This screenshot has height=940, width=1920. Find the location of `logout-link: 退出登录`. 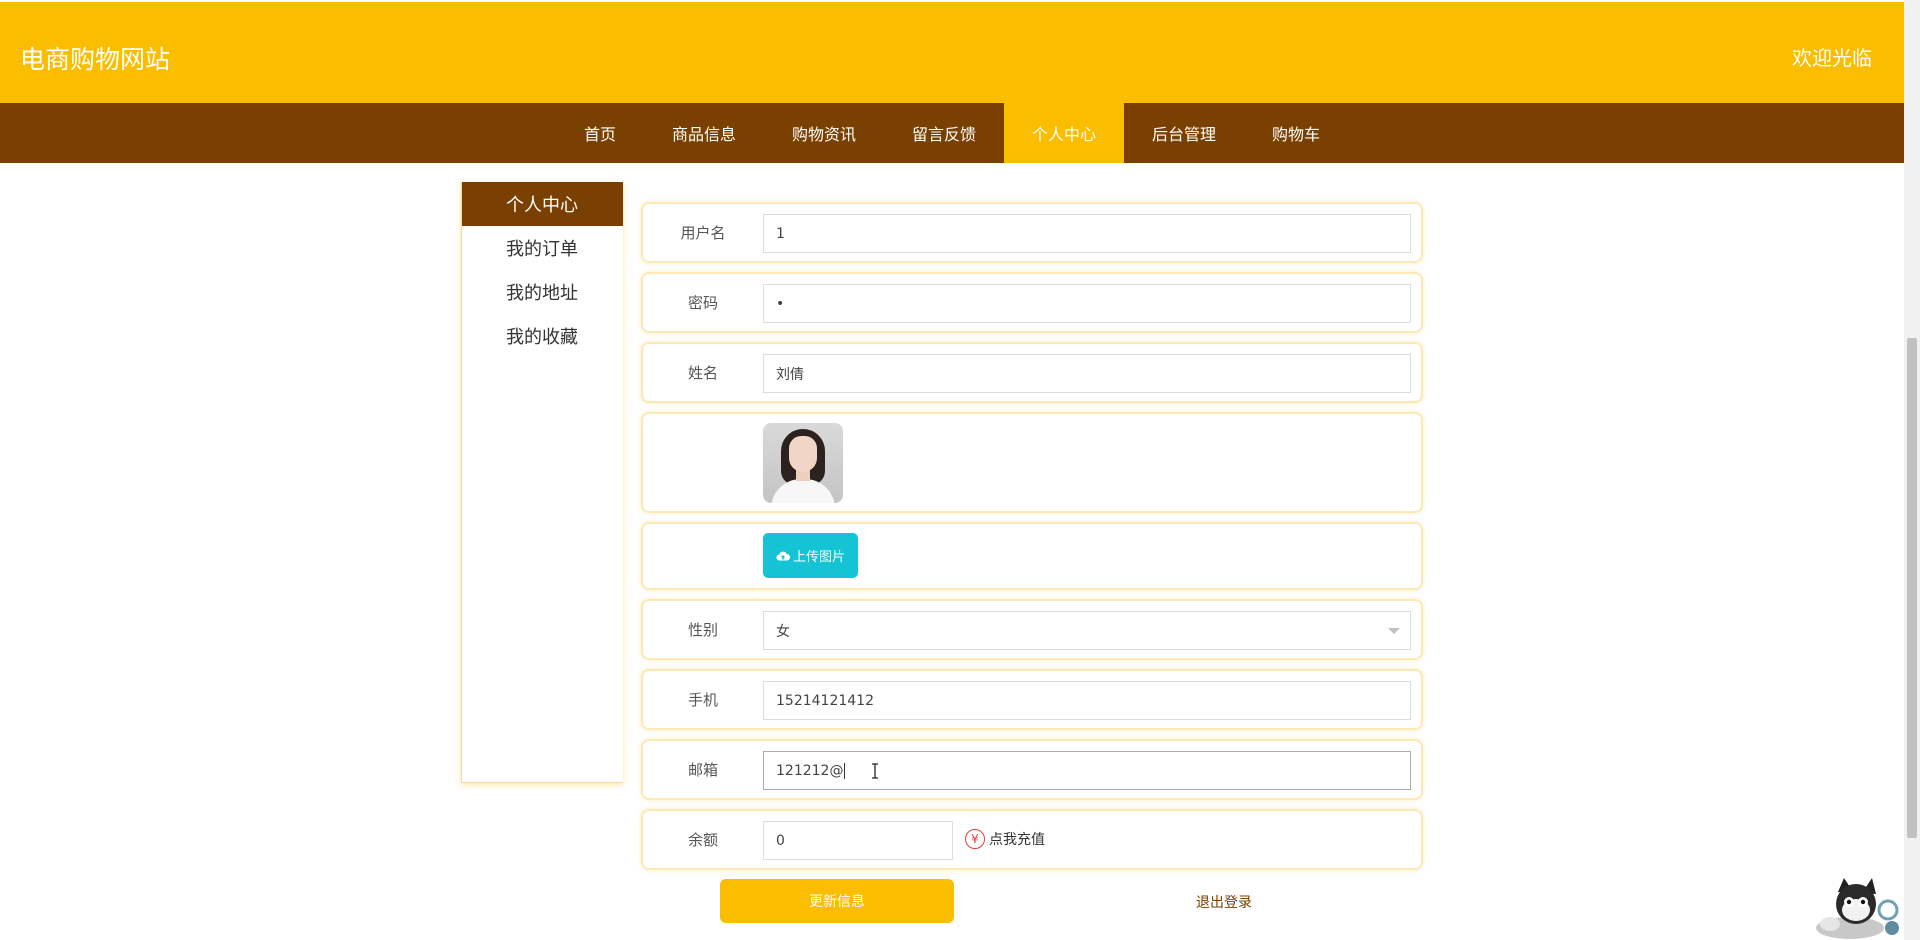

logout-link: 退出登录 is located at coordinates (1224, 902).